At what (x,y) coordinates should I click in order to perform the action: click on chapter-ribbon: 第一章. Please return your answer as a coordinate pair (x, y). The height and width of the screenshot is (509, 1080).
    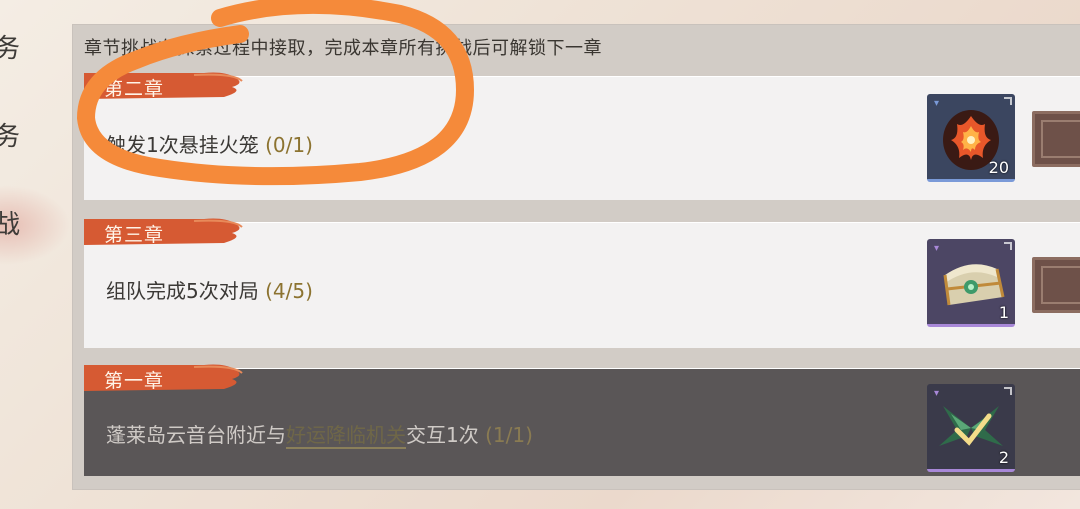
    Looking at the image, I should click on (164, 378).